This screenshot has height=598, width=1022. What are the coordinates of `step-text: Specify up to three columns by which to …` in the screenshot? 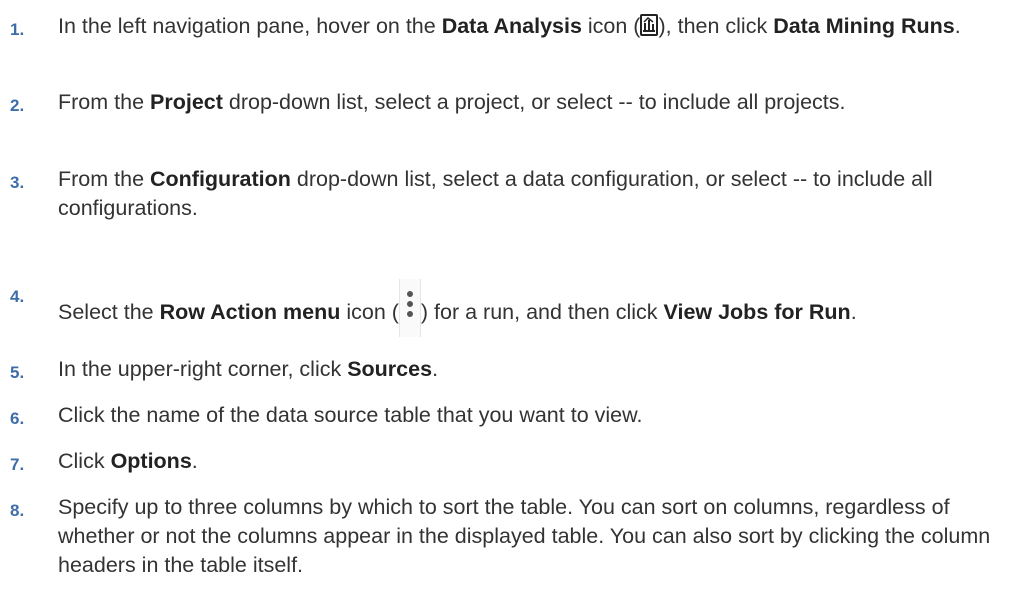 It's located at (524, 536).